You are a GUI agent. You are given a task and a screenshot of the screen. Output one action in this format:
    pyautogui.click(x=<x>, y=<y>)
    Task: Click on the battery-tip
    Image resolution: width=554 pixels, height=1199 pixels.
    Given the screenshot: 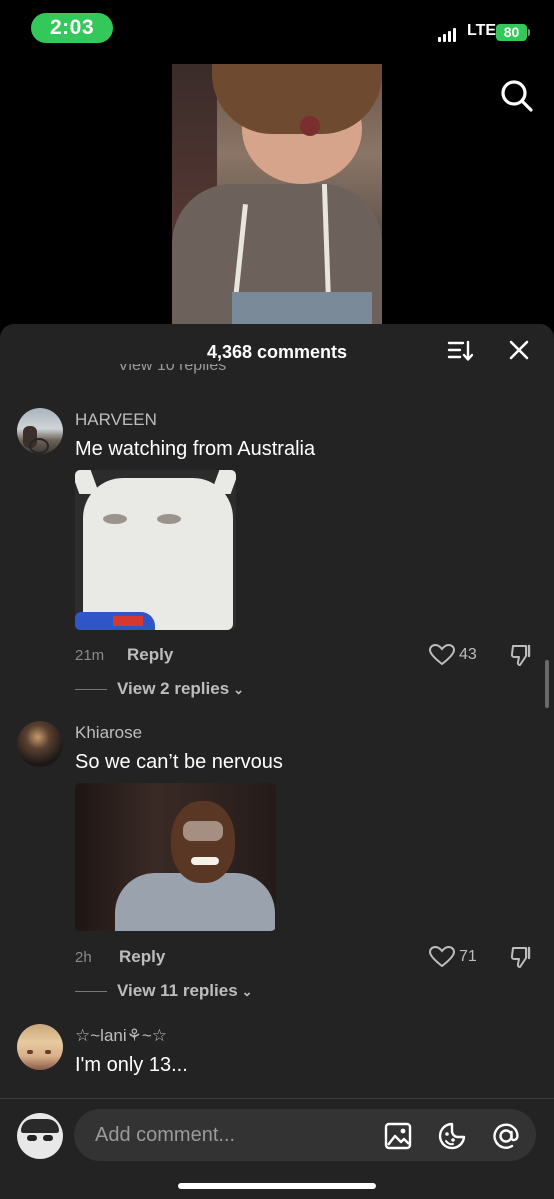 What is the action you would take?
    pyautogui.click(x=529, y=32)
    